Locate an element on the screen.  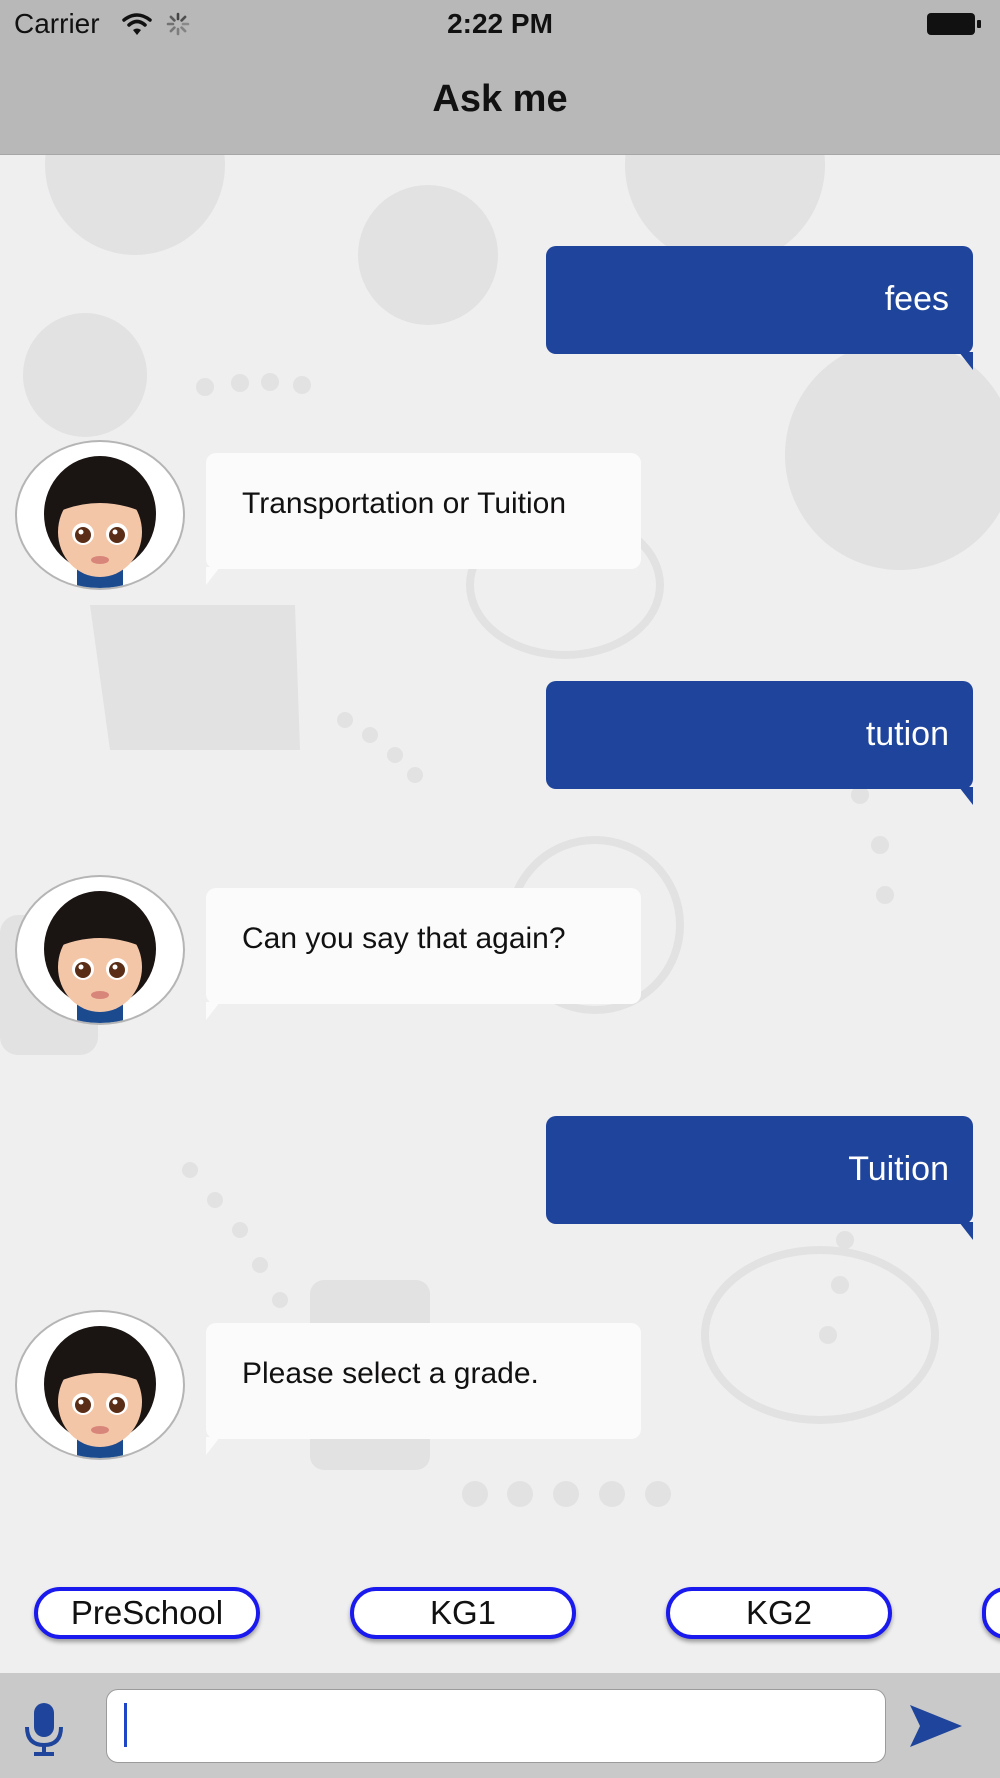
user-message-bubble: tution is located at coordinates (759, 743).